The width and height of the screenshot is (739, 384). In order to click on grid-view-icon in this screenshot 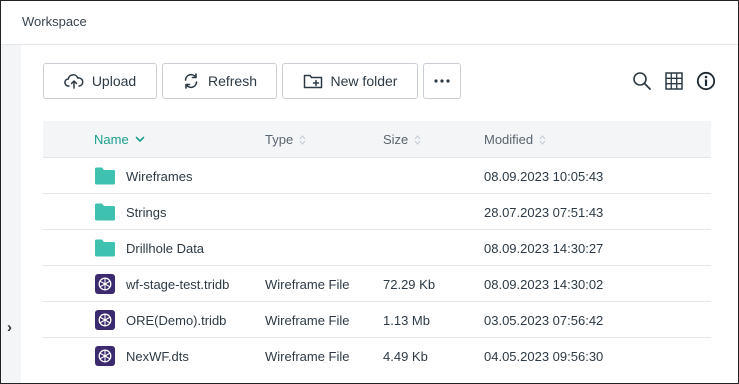, I will do `click(674, 81)`.